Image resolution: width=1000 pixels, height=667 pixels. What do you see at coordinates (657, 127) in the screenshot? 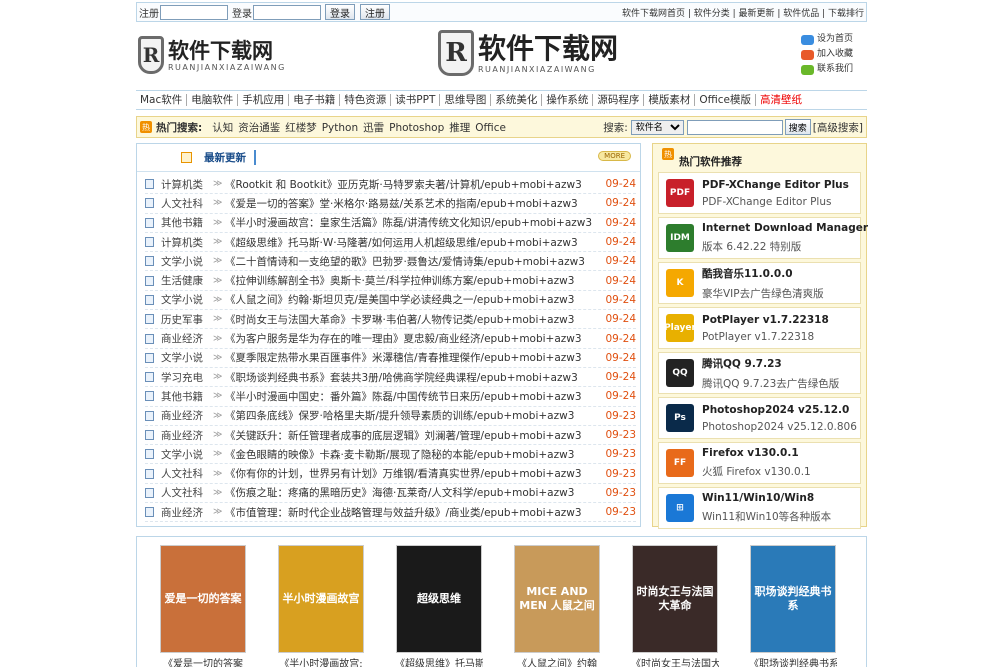
I see `search-type-select: 软件名` at bounding box center [657, 127].